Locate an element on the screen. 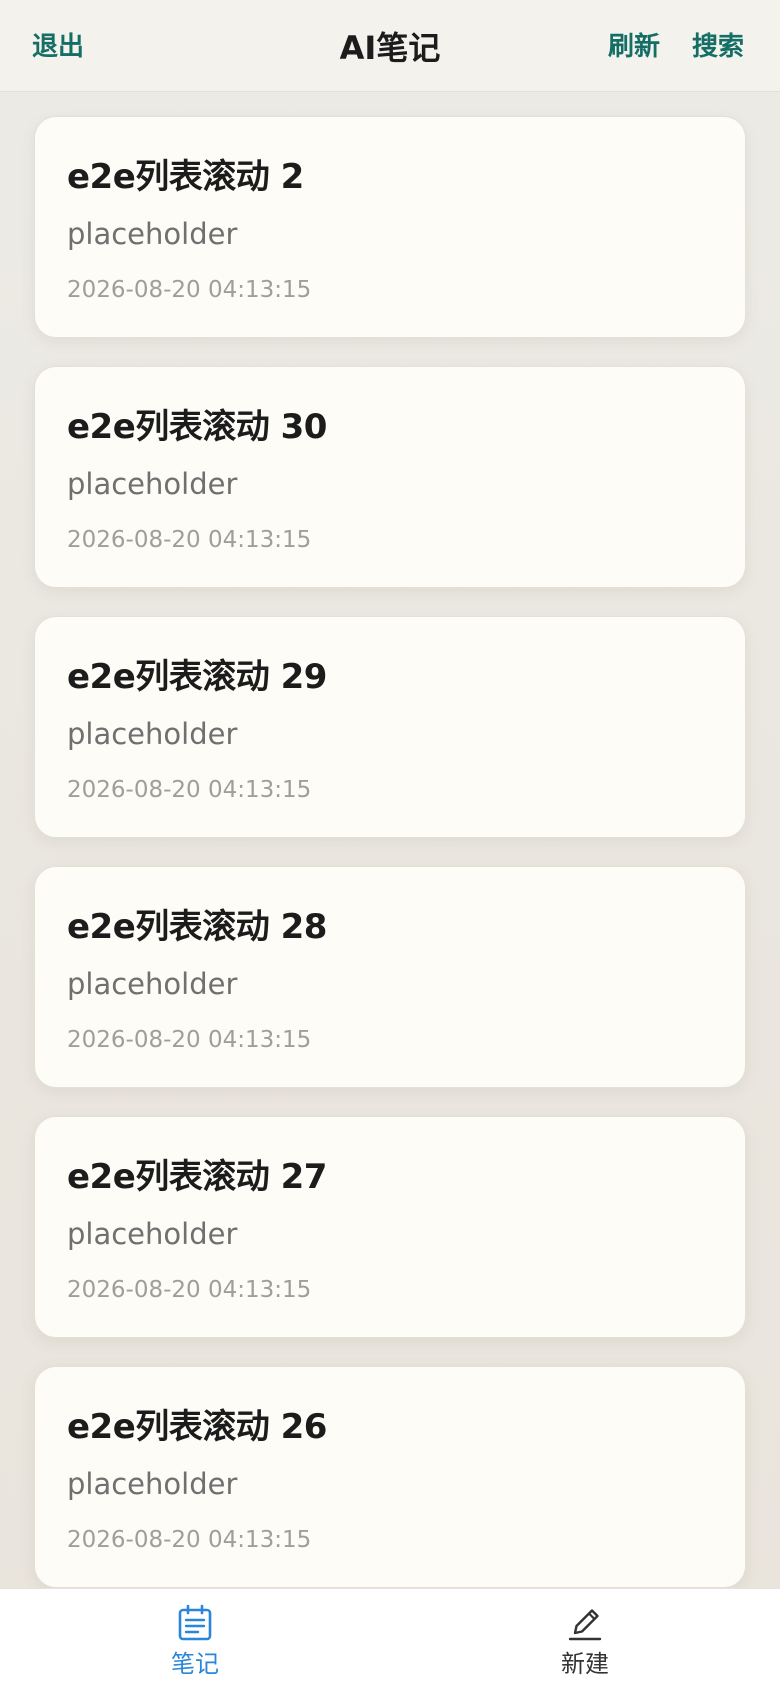 The height and width of the screenshot is (1688, 780). note-title: e2e列表滚动 30 is located at coordinates (197, 427).